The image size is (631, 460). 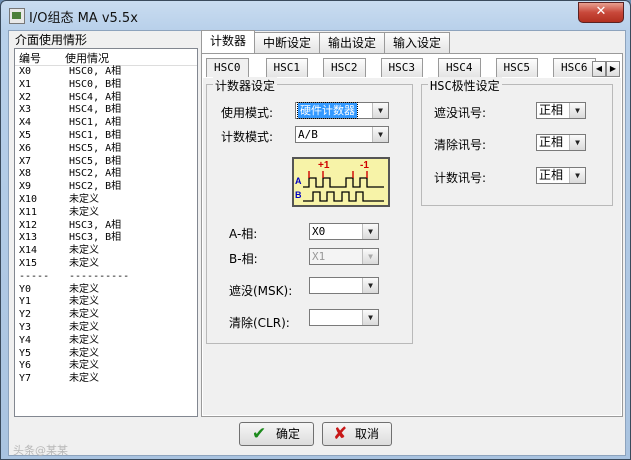 I want to click on ok-button-label: 确定, so click(x=288, y=434).